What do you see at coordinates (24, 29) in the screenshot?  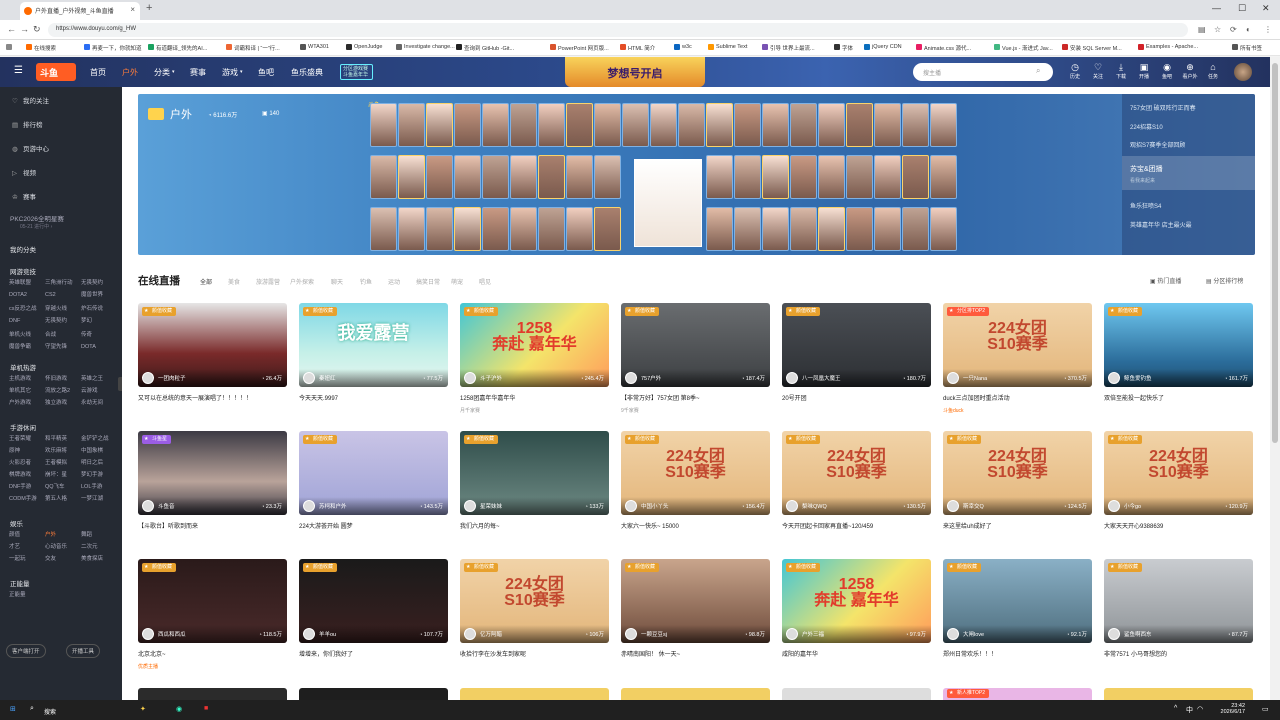 I see `forward-icon: →` at bounding box center [24, 29].